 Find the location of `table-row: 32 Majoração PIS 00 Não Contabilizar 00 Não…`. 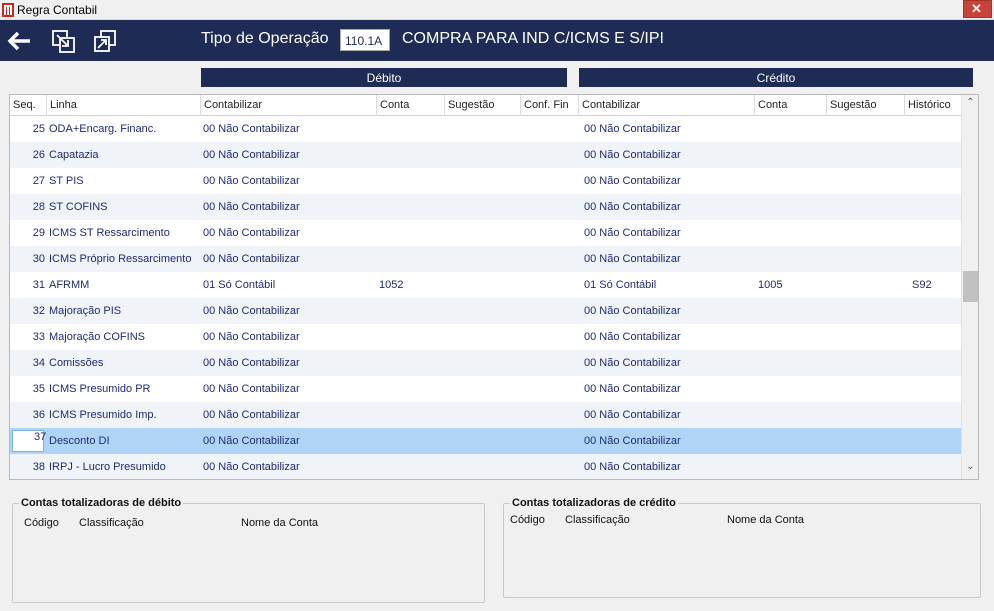

table-row: 32 Majoração PIS 00 Não Contabilizar 00 Não… is located at coordinates (485, 311).